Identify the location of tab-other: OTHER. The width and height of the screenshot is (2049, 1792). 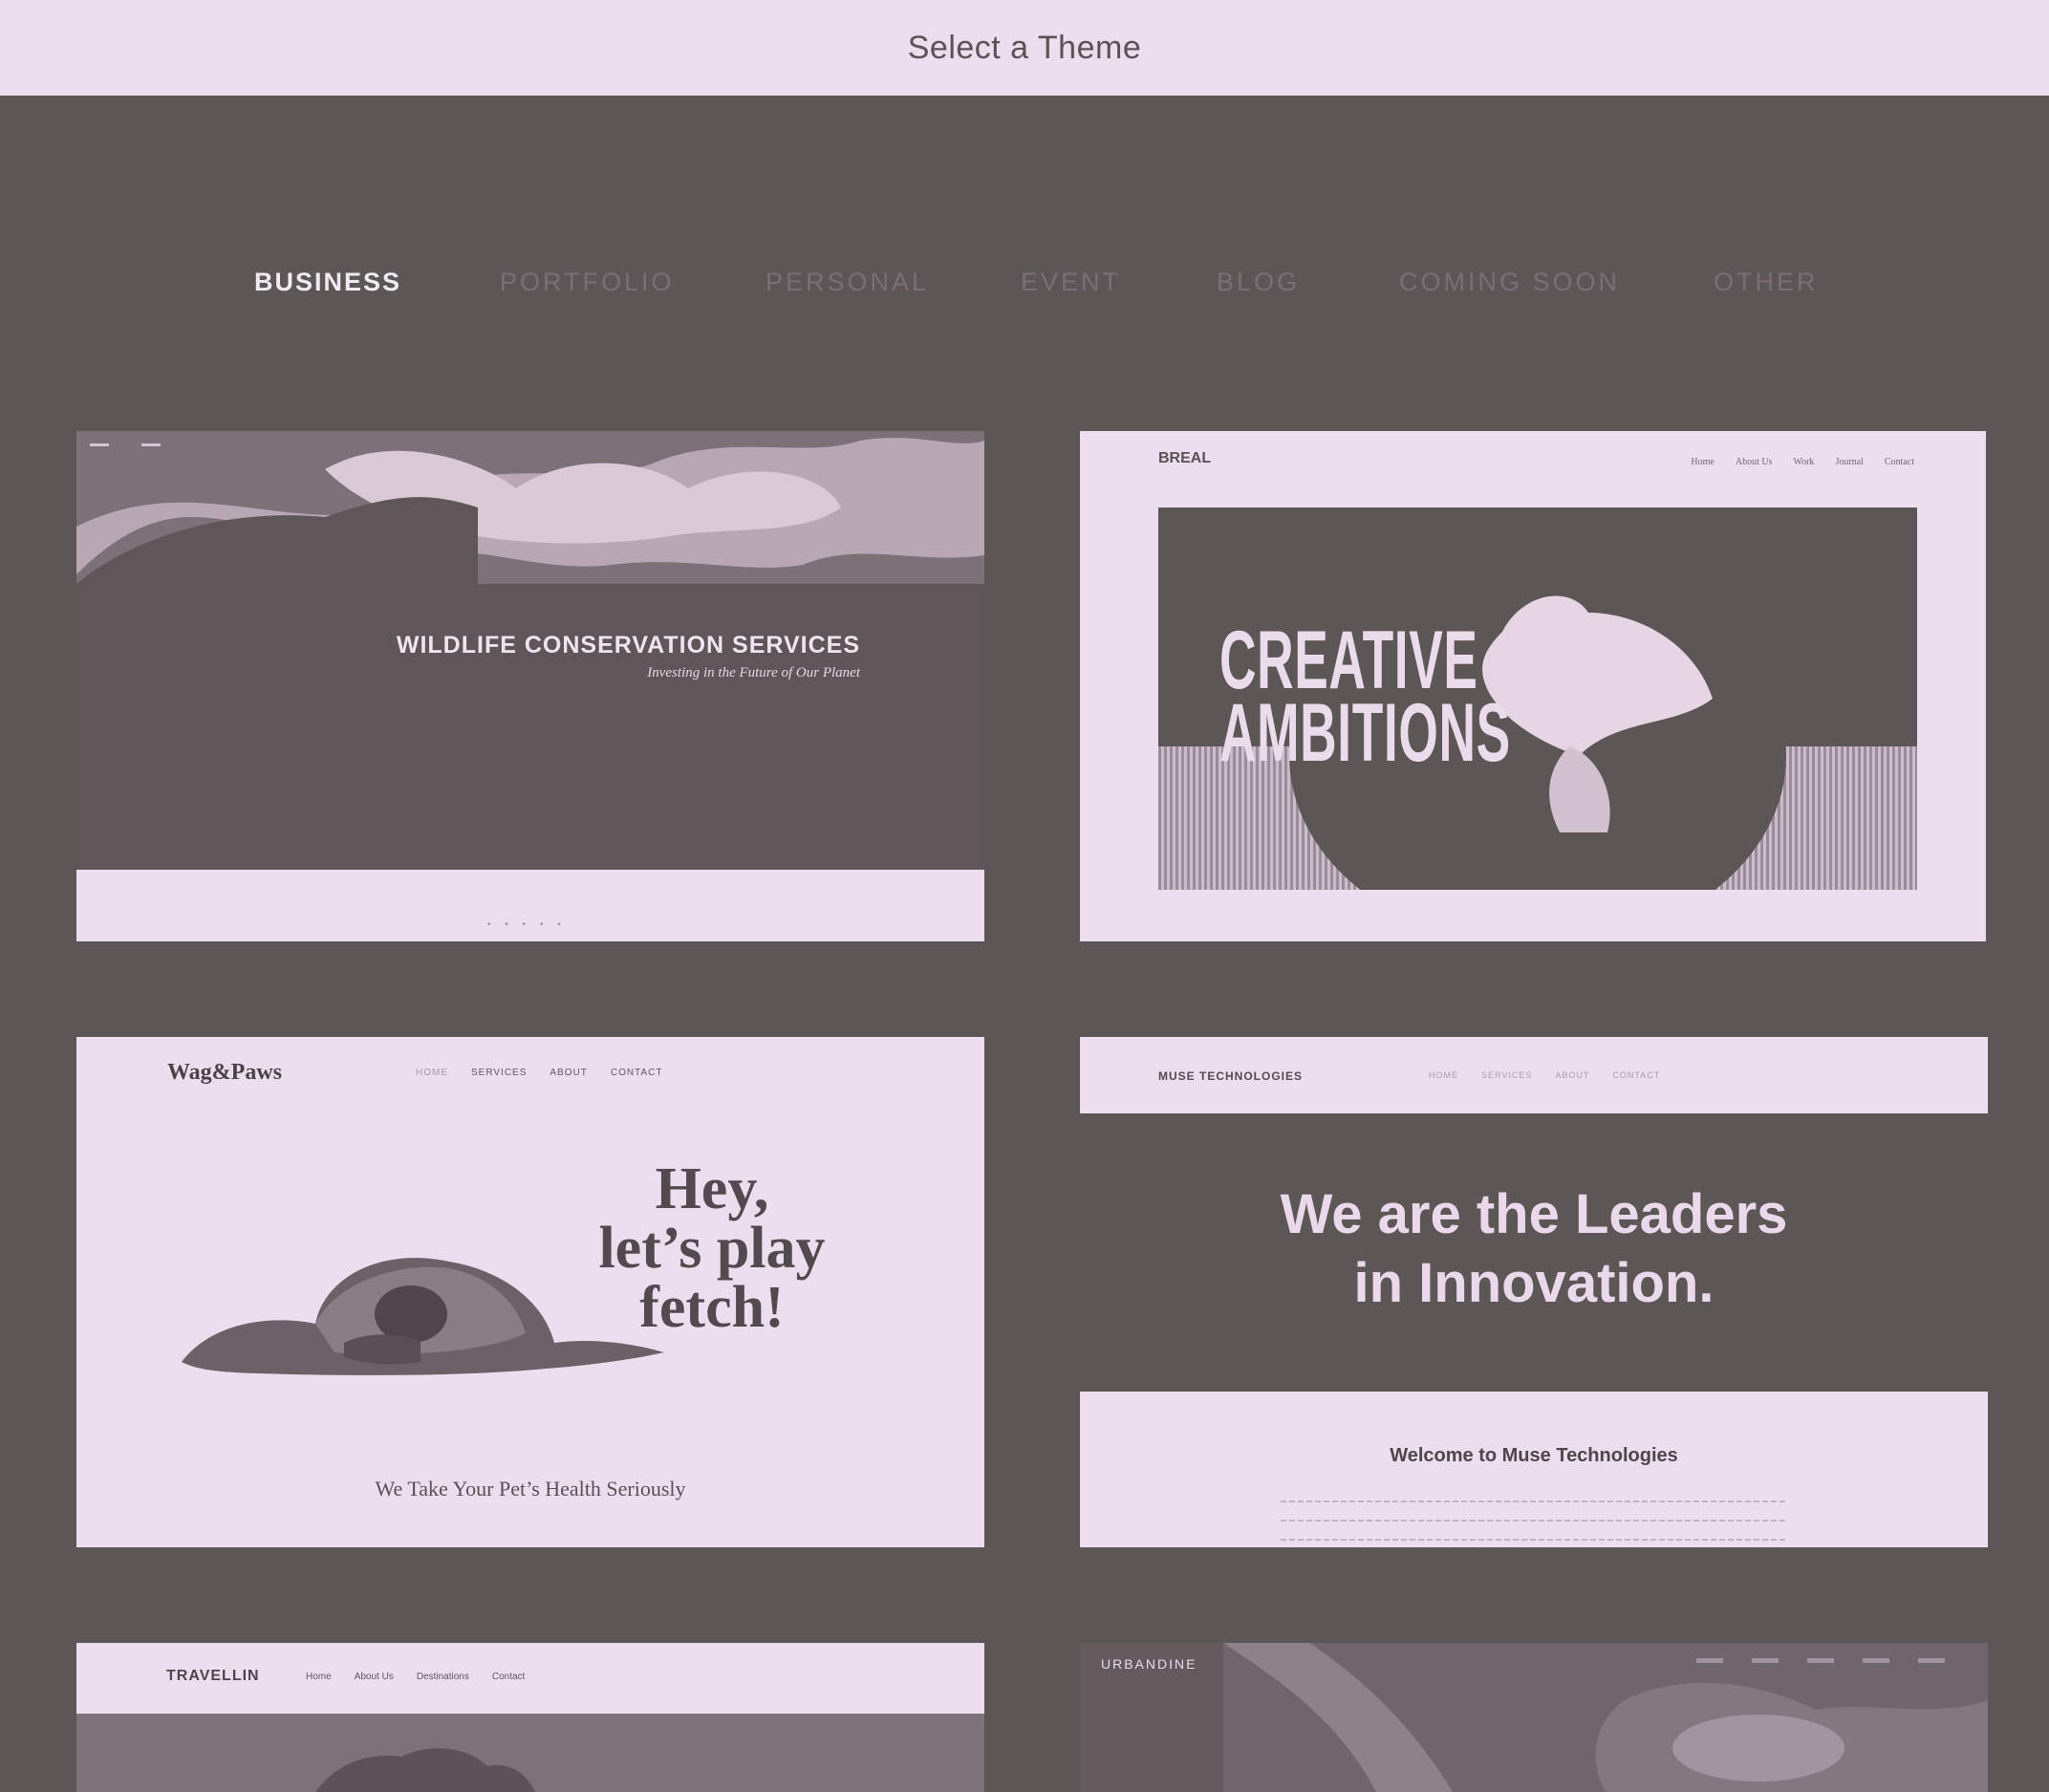
(1766, 282).